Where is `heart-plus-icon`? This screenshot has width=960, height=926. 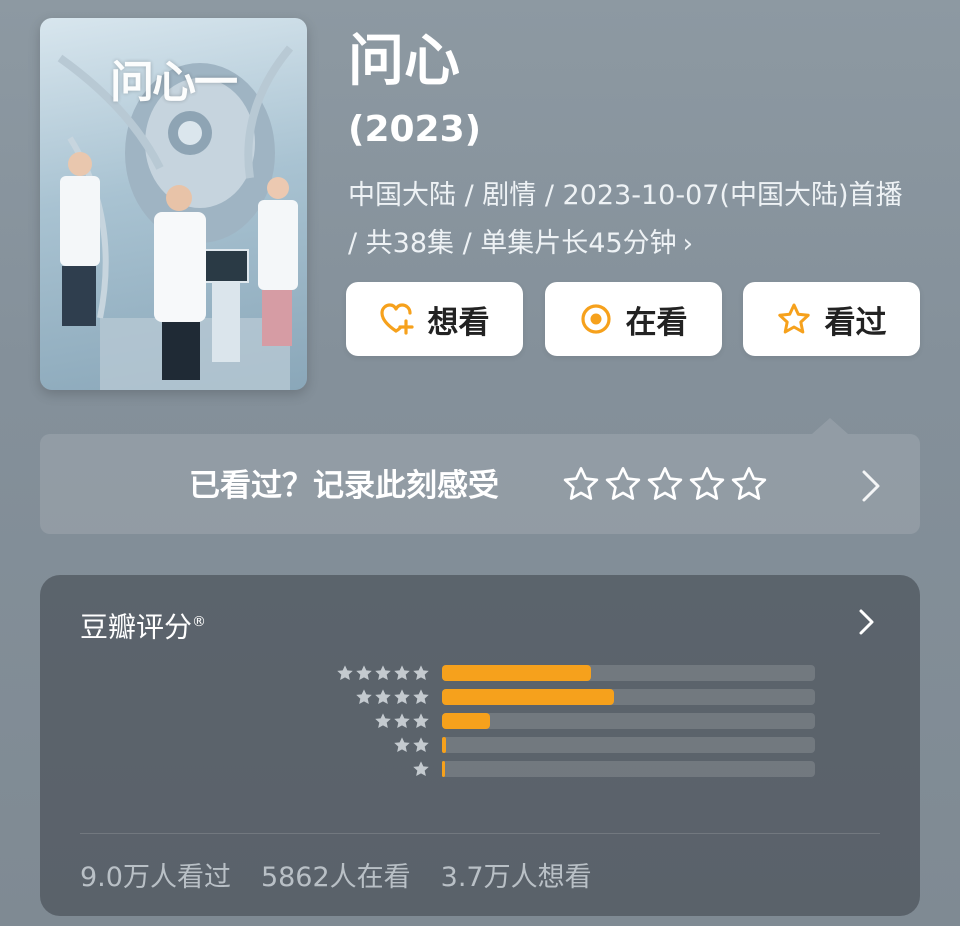
heart-plus-icon is located at coordinates (396, 319).